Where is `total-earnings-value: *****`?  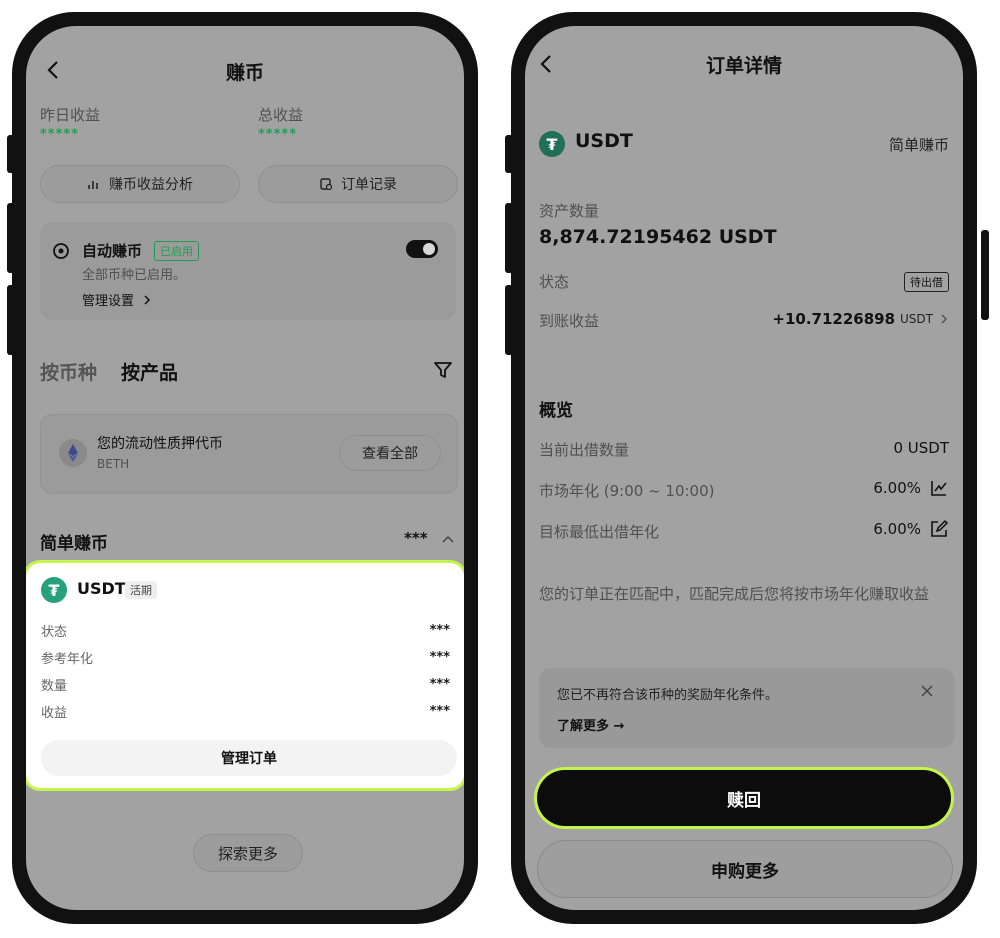
total-earnings-value: ***** is located at coordinates (277, 134).